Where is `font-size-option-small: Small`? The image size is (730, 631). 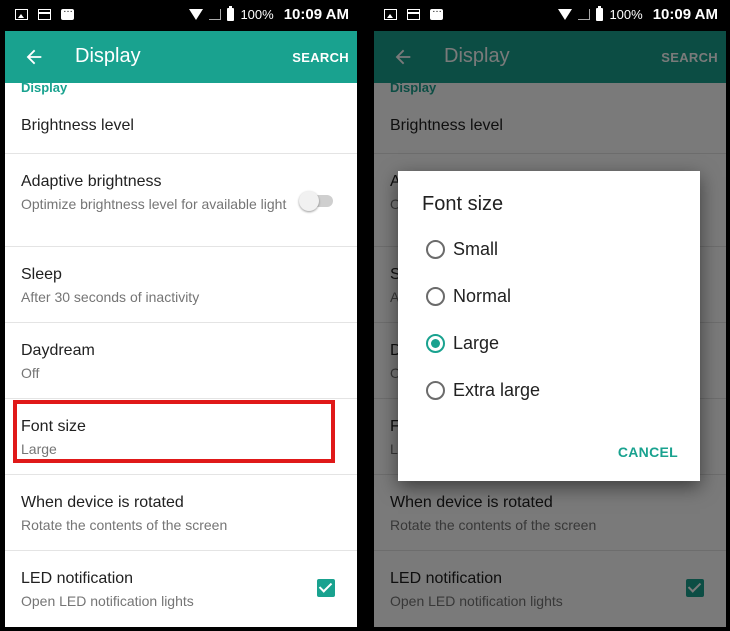
font-size-option-small: Small is located at coordinates (462, 249).